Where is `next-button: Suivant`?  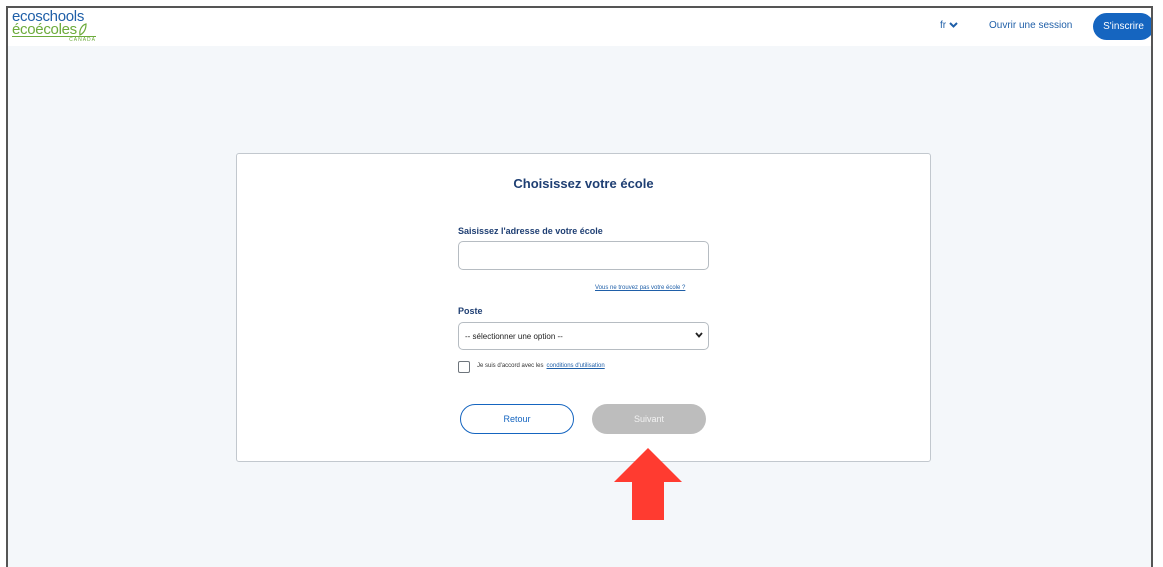
next-button: Suivant is located at coordinates (649, 419).